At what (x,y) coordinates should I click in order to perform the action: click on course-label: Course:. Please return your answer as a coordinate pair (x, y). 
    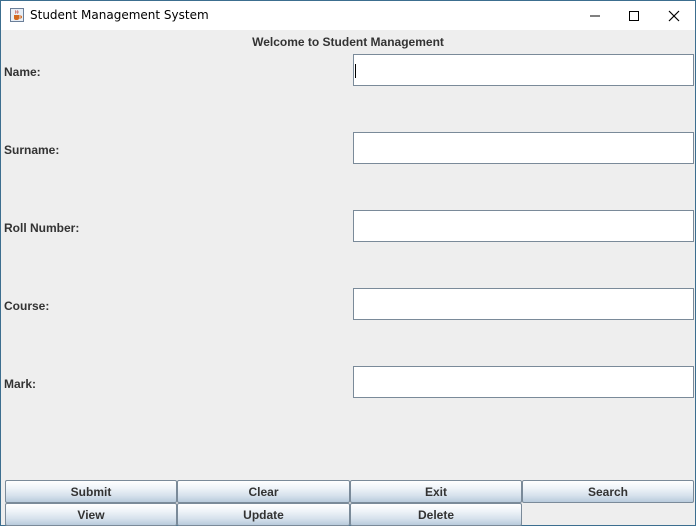
    Looking at the image, I should click on (27, 306).